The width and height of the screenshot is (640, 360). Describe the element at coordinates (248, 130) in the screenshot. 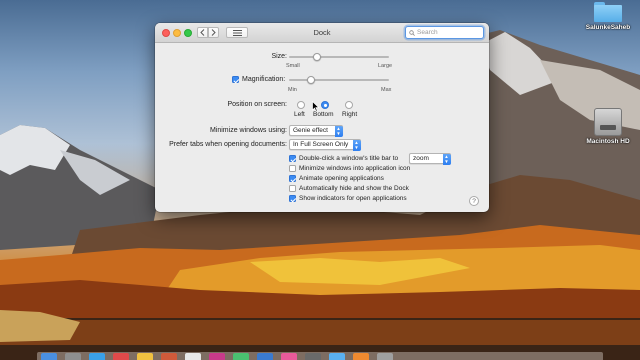

I see `minimize-label: Minimize windows using:` at that location.